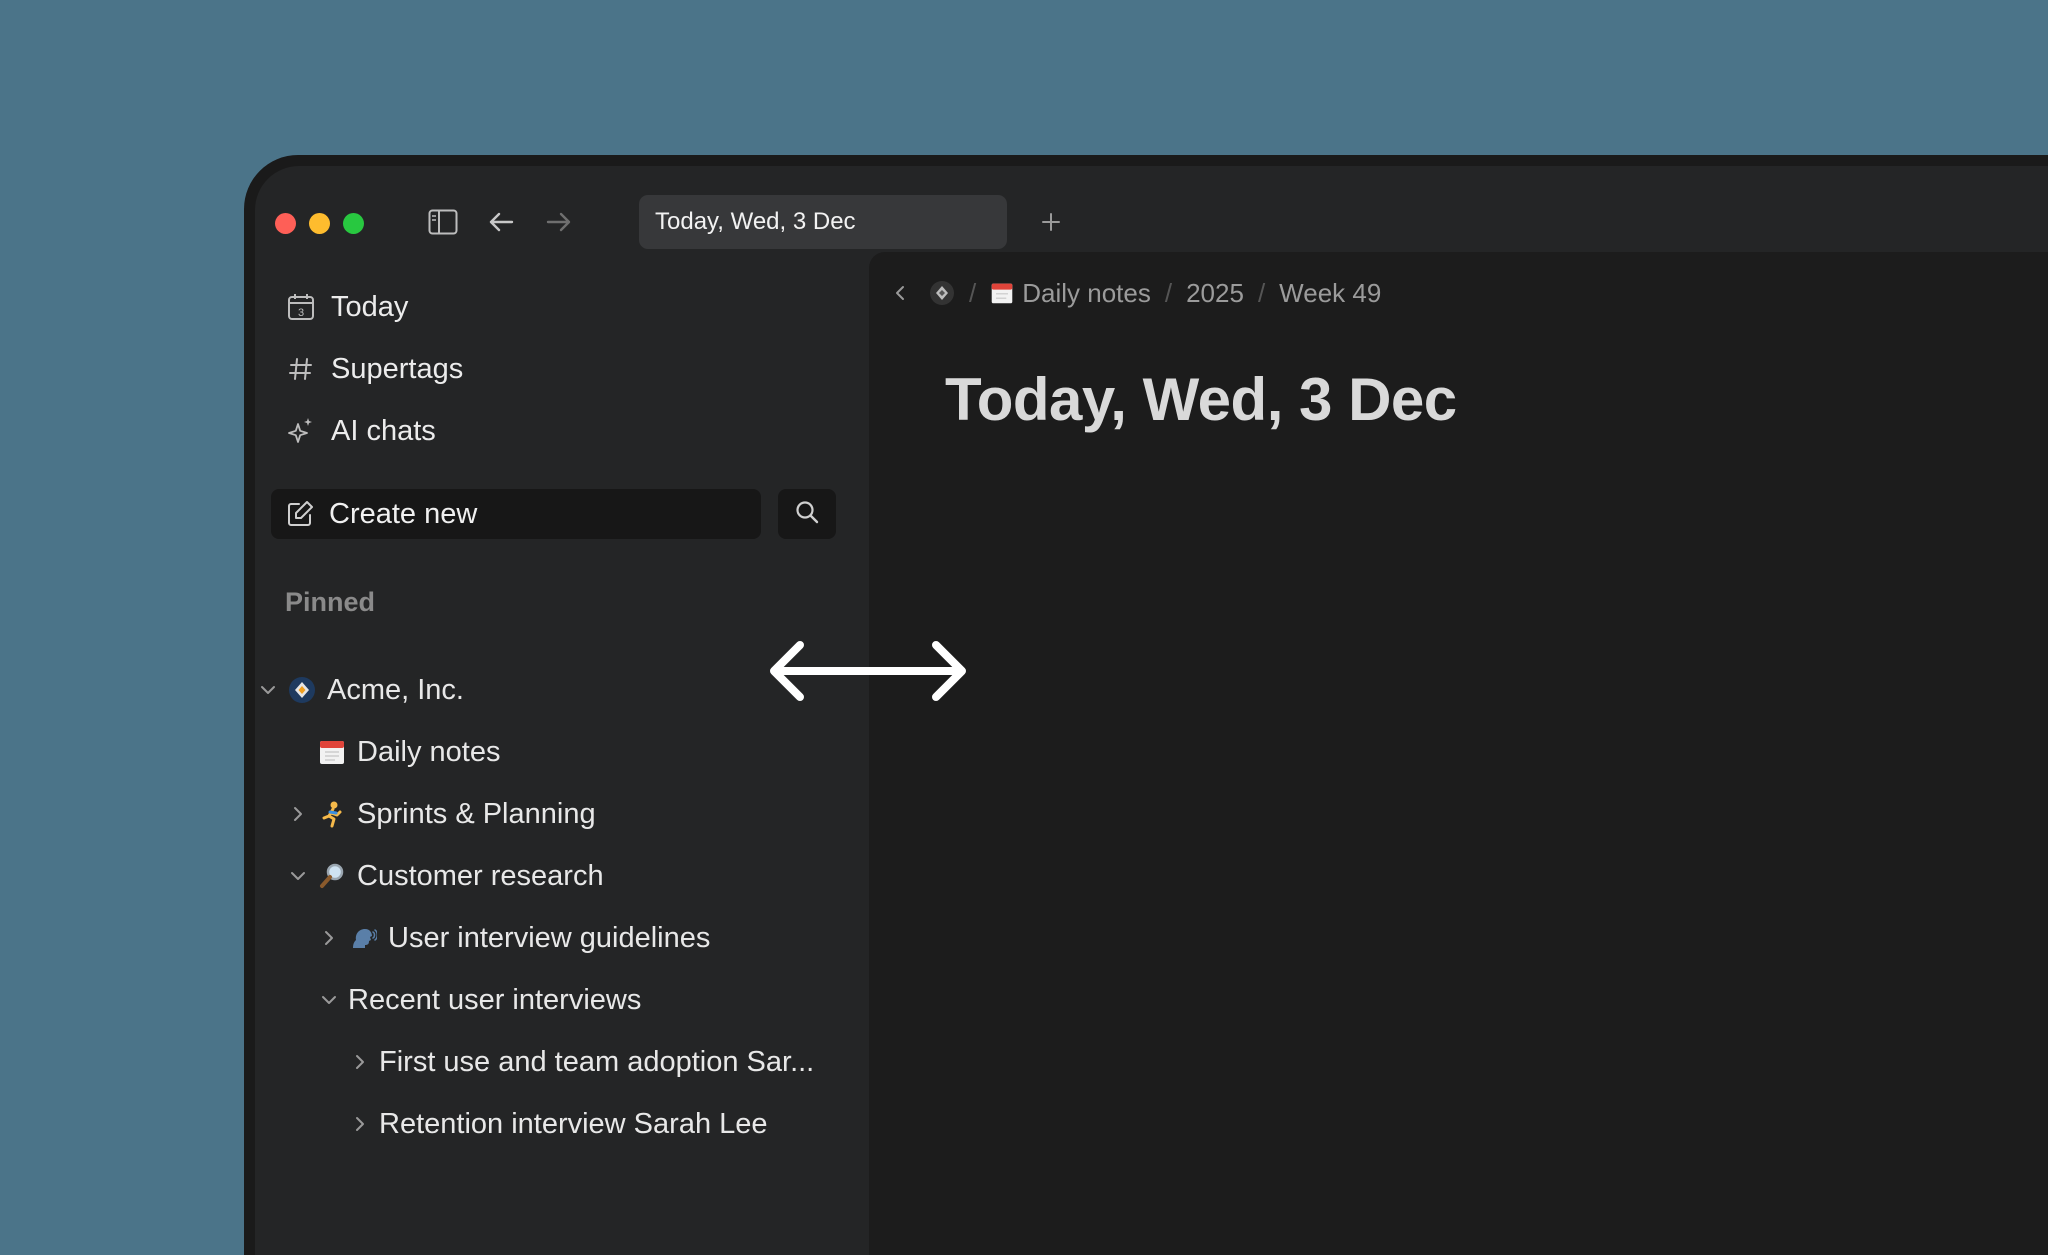 This screenshot has width=2048, height=1255. What do you see at coordinates (549, 937) in the screenshot?
I see `tree-item-label: User interview guidelines` at bounding box center [549, 937].